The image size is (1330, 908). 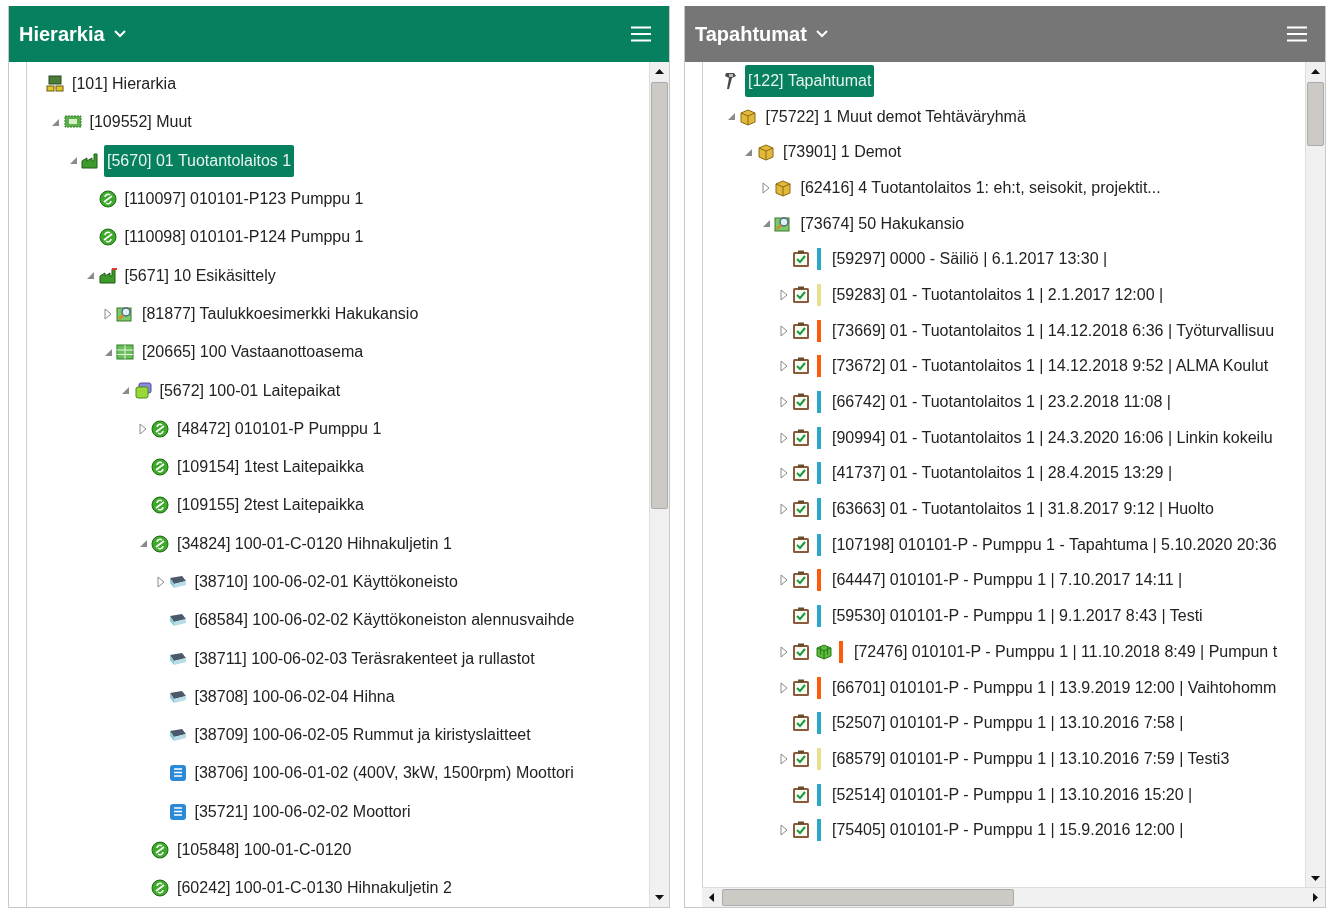 I want to click on tree-item: [38706] 100-06-01-02 (400V, 3kW, 1500rpm) Moottori, so click(x=384, y=773).